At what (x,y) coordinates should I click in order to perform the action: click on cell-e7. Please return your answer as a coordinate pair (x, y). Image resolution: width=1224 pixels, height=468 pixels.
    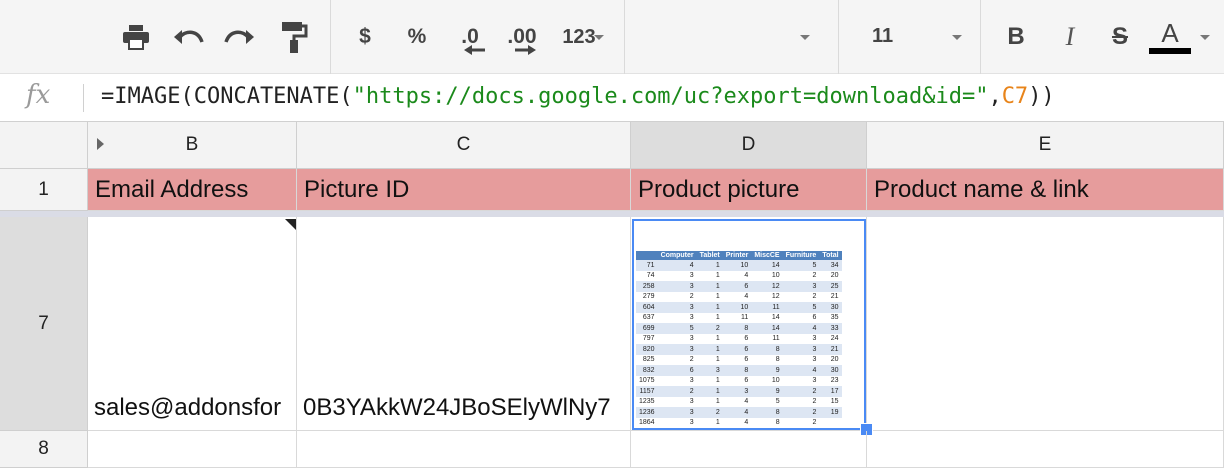
    Looking at the image, I should click on (1045, 324).